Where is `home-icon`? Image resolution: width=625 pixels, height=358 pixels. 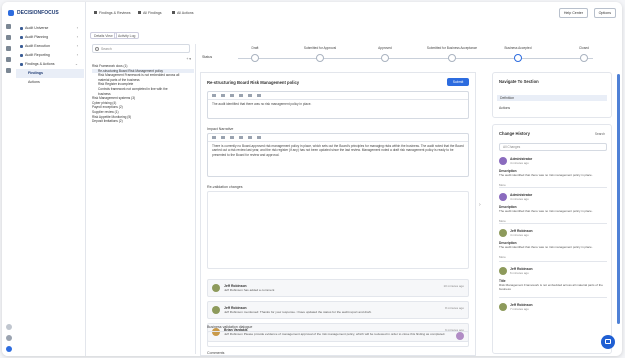
home-icon is located at coordinates (8, 26).